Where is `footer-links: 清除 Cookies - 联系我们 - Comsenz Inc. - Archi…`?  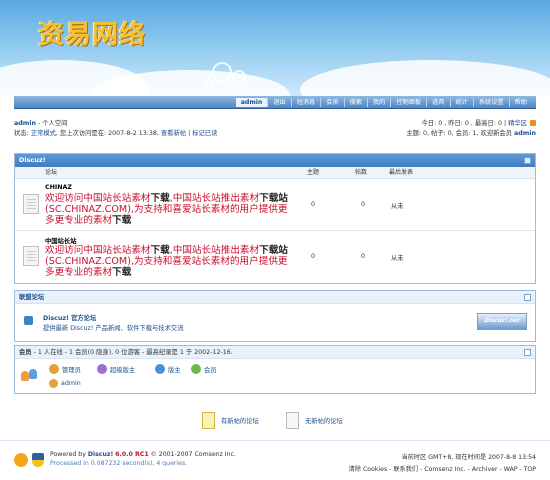
footer-links: 清除 Cookies - 联系我们 - Comsenz Inc. - Archi… is located at coordinates (442, 470).